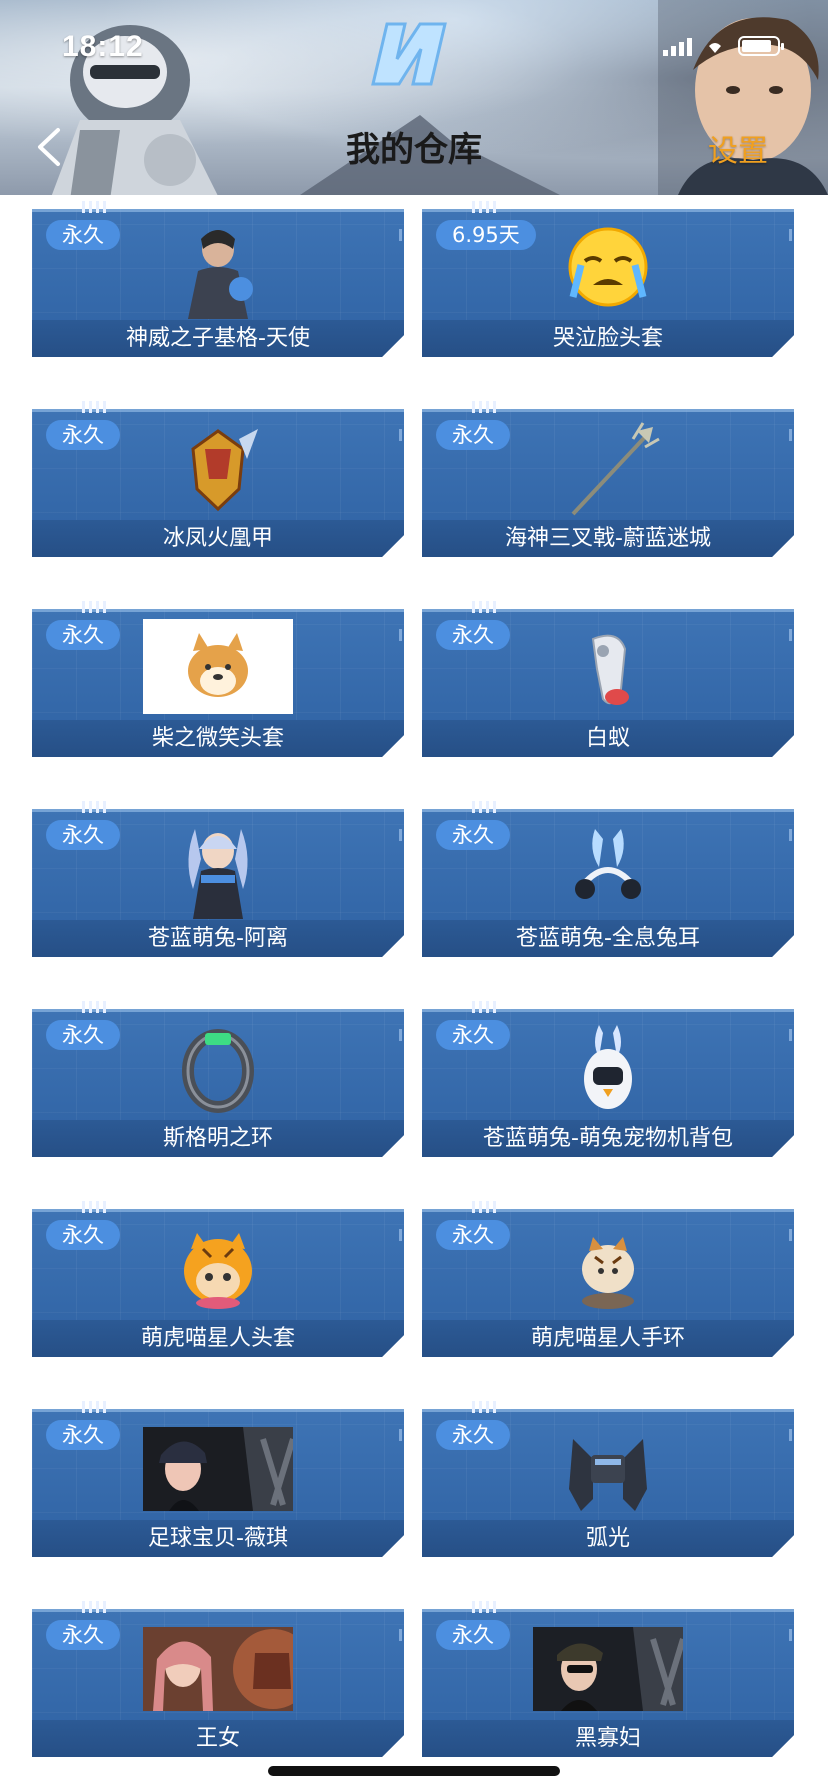  I want to click on item-name: 萌虎喵星人手环, so click(607, 1338).